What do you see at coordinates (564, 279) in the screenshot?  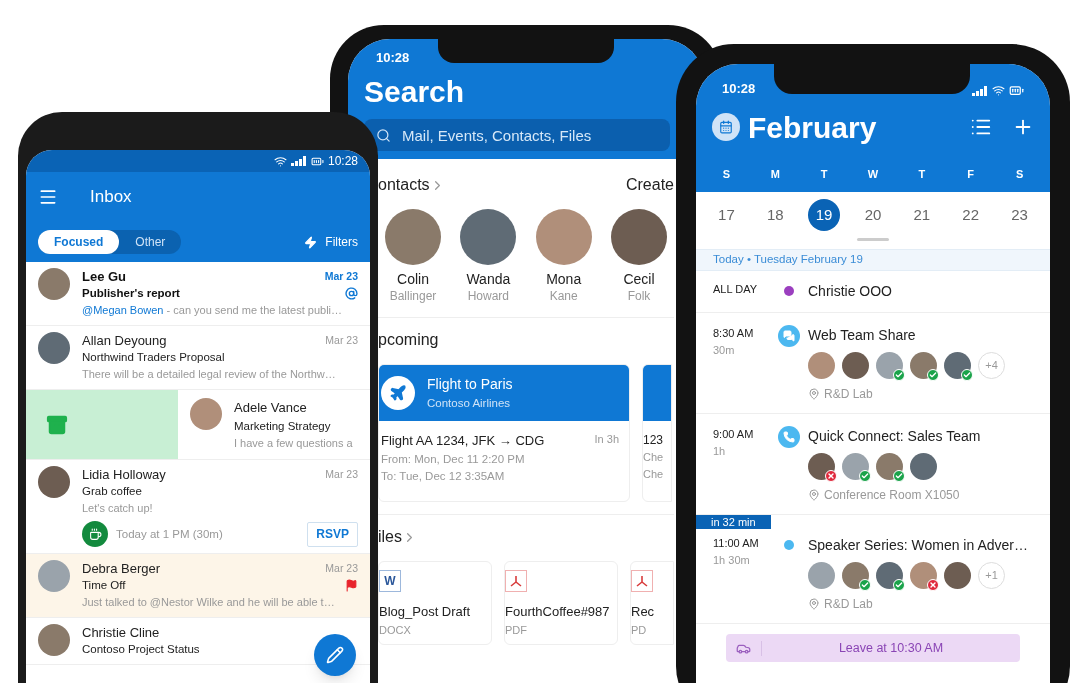 I see `contact-first-name: Mona` at bounding box center [564, 279].